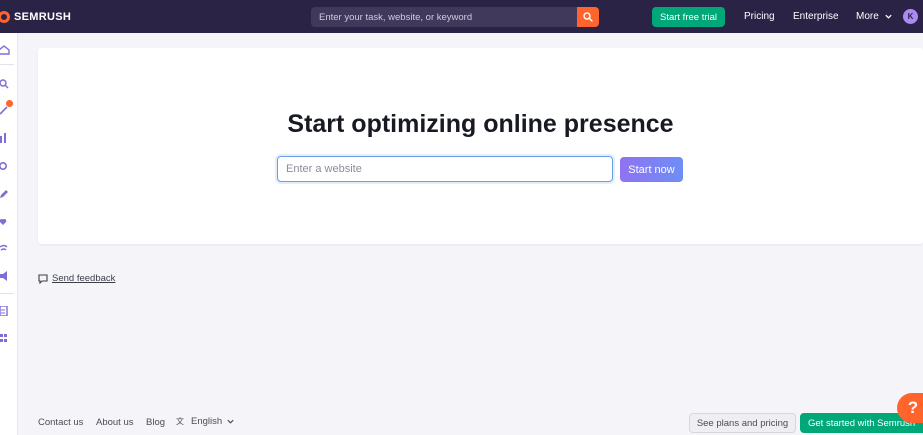 Image resolution: width=923 pixels, height=435 pixels. What do you see at coordinates (688, 17) in the screenshot?
I see `start-free-trial-button: Start free trial` at bounding box center [688, 17].